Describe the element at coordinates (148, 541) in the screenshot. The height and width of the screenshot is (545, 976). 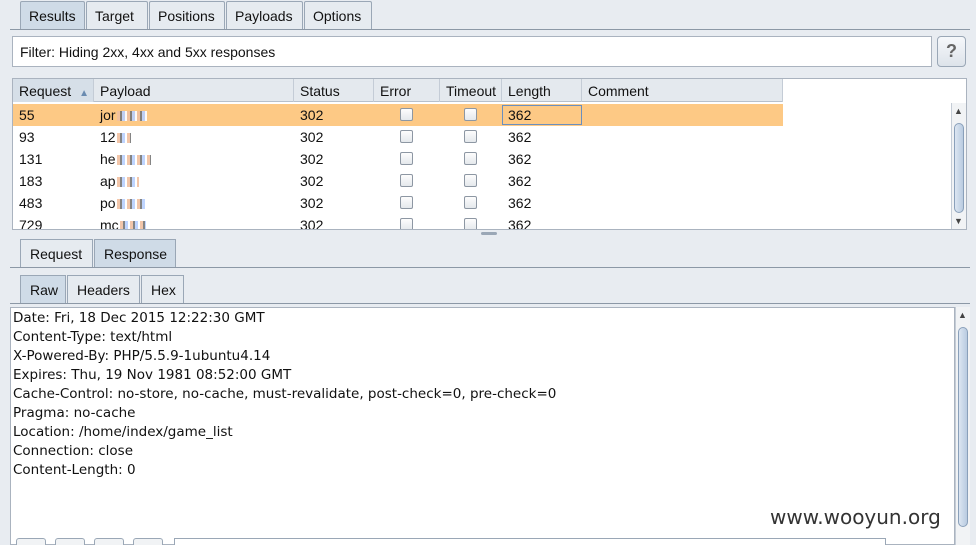
I see `next-button` at that location.